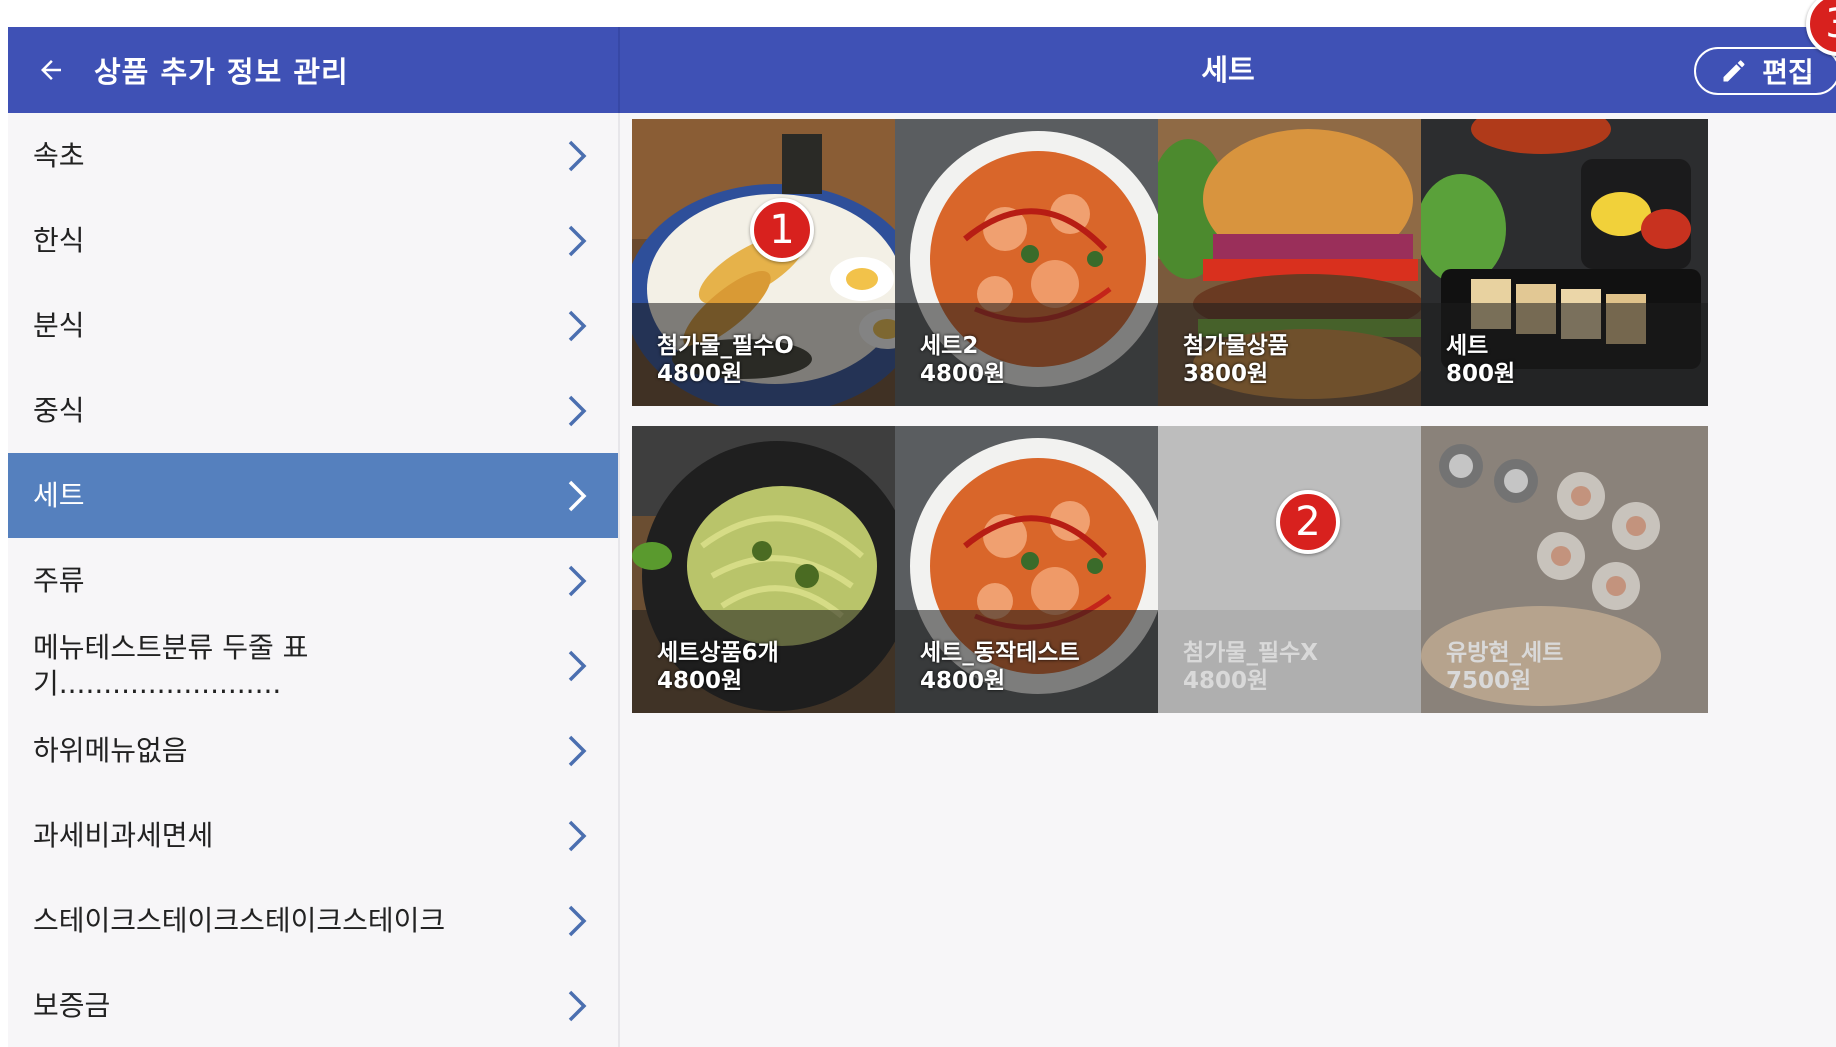 This screenshot has height=1047, width=1836. Describe the element at coordinates (1489, 681) in the screenshot. I see `product-price: 7500원` at that location.